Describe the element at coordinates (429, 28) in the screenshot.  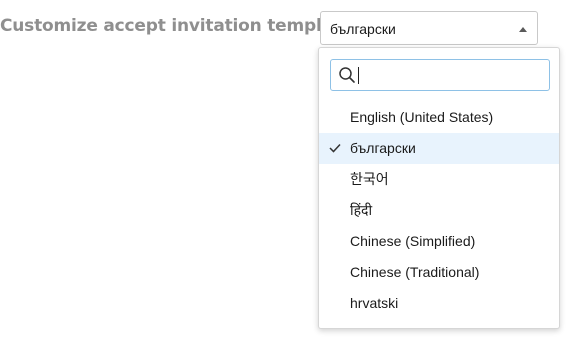
I see `language-select: български` at that location.